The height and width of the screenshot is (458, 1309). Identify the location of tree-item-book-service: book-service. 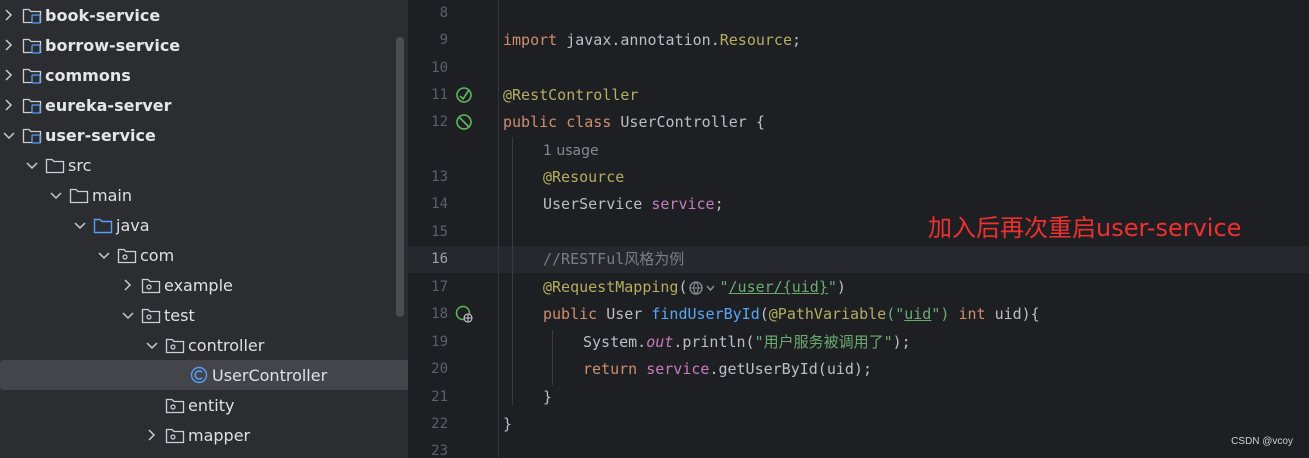
(196, 15).